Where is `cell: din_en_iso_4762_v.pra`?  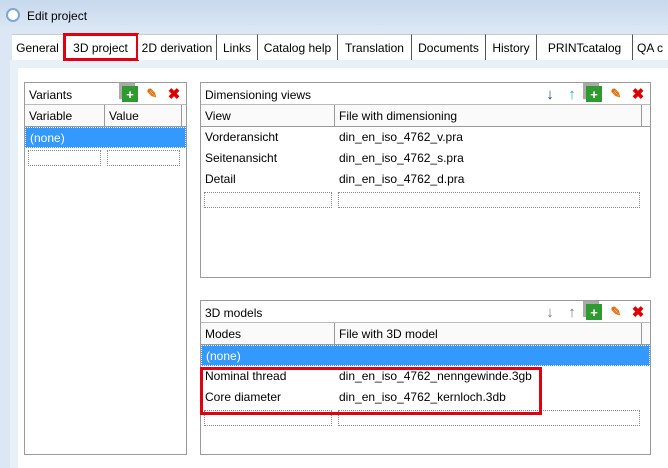
cell: din_en_iso_4762_v.pra is located at coordinates (401, 137).